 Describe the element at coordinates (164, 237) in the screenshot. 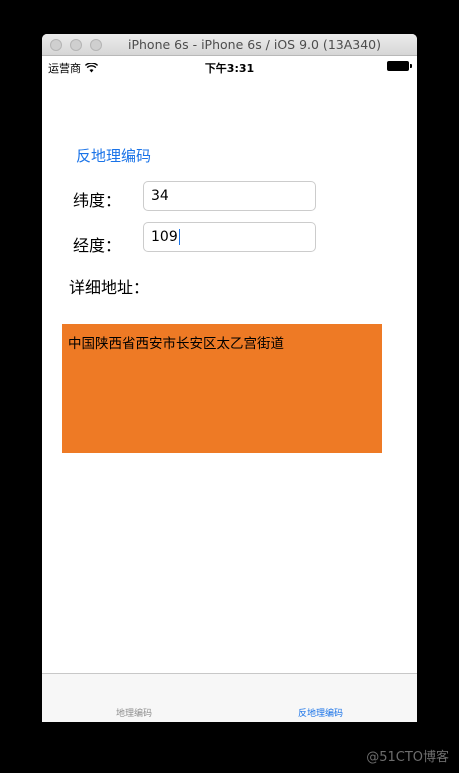

I see `longitude-value: 109` at that location.